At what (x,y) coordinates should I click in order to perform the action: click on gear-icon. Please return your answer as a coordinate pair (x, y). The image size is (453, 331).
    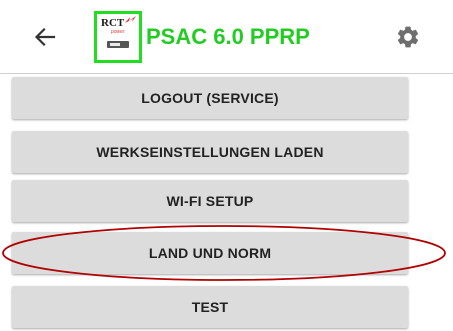
    Looking at the image, I should click on (408, 37).